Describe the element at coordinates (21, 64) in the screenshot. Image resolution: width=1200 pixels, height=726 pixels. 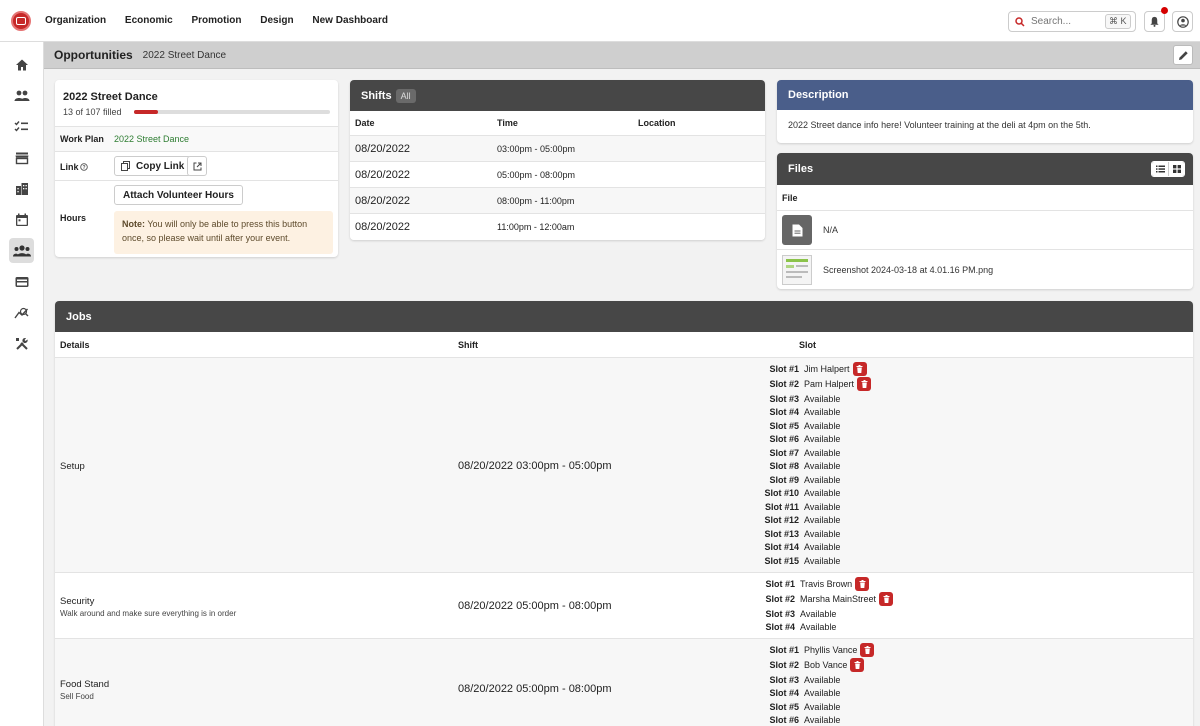
I see `sidebar-home` at that location.